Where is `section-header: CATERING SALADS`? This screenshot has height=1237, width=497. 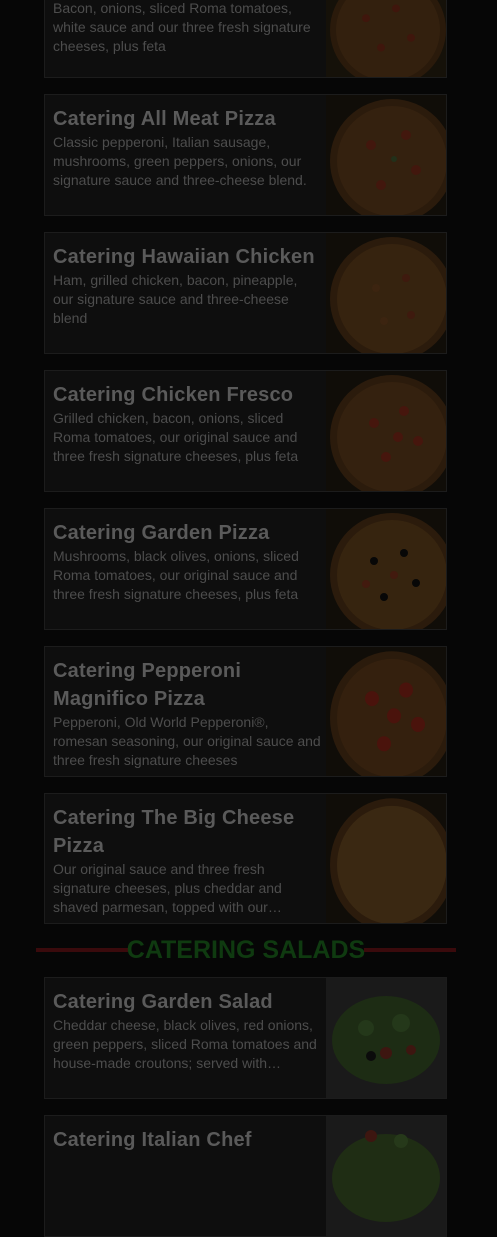
section-header: CATERING SALADS is located at coordinates (246, 950).